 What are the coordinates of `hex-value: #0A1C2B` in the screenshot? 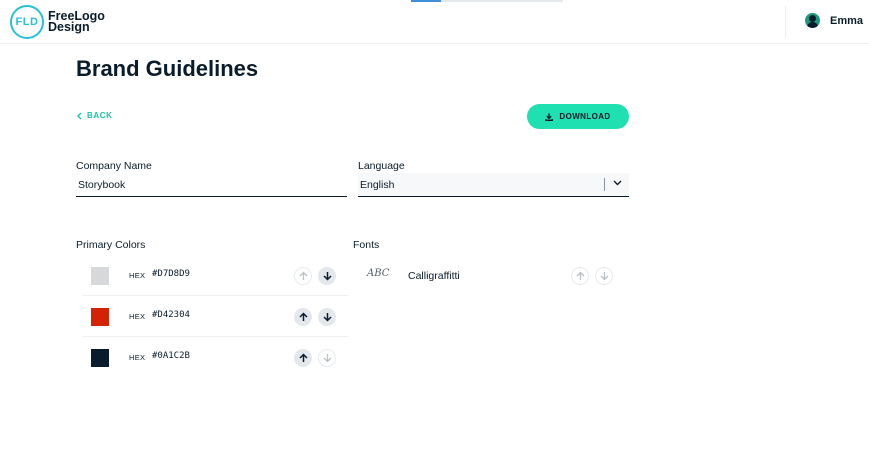 It's located at (171, 356).